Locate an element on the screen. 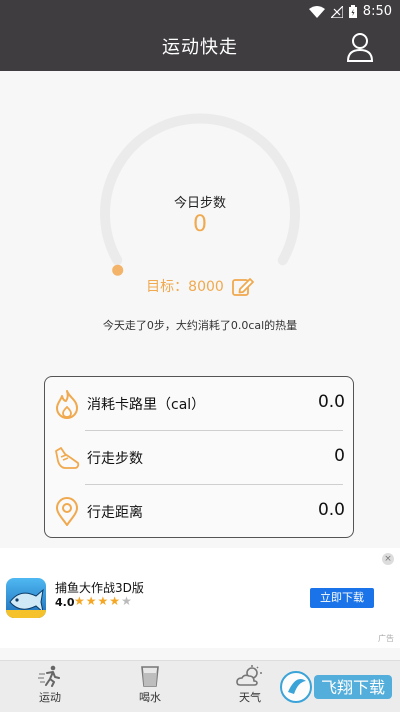 This screenshot has height=712, width=400. status-time: 8:50 is located at coordinates (377, 11).